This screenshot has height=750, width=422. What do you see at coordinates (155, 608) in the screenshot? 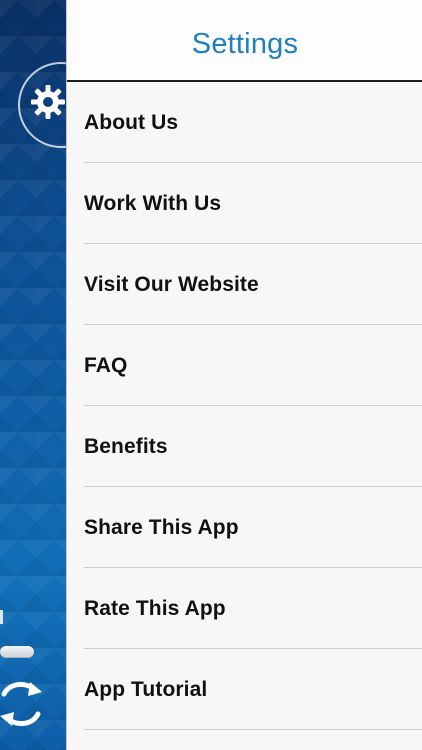
I see `menu-item-label: Rate This App` at bounding box center [155, 608].